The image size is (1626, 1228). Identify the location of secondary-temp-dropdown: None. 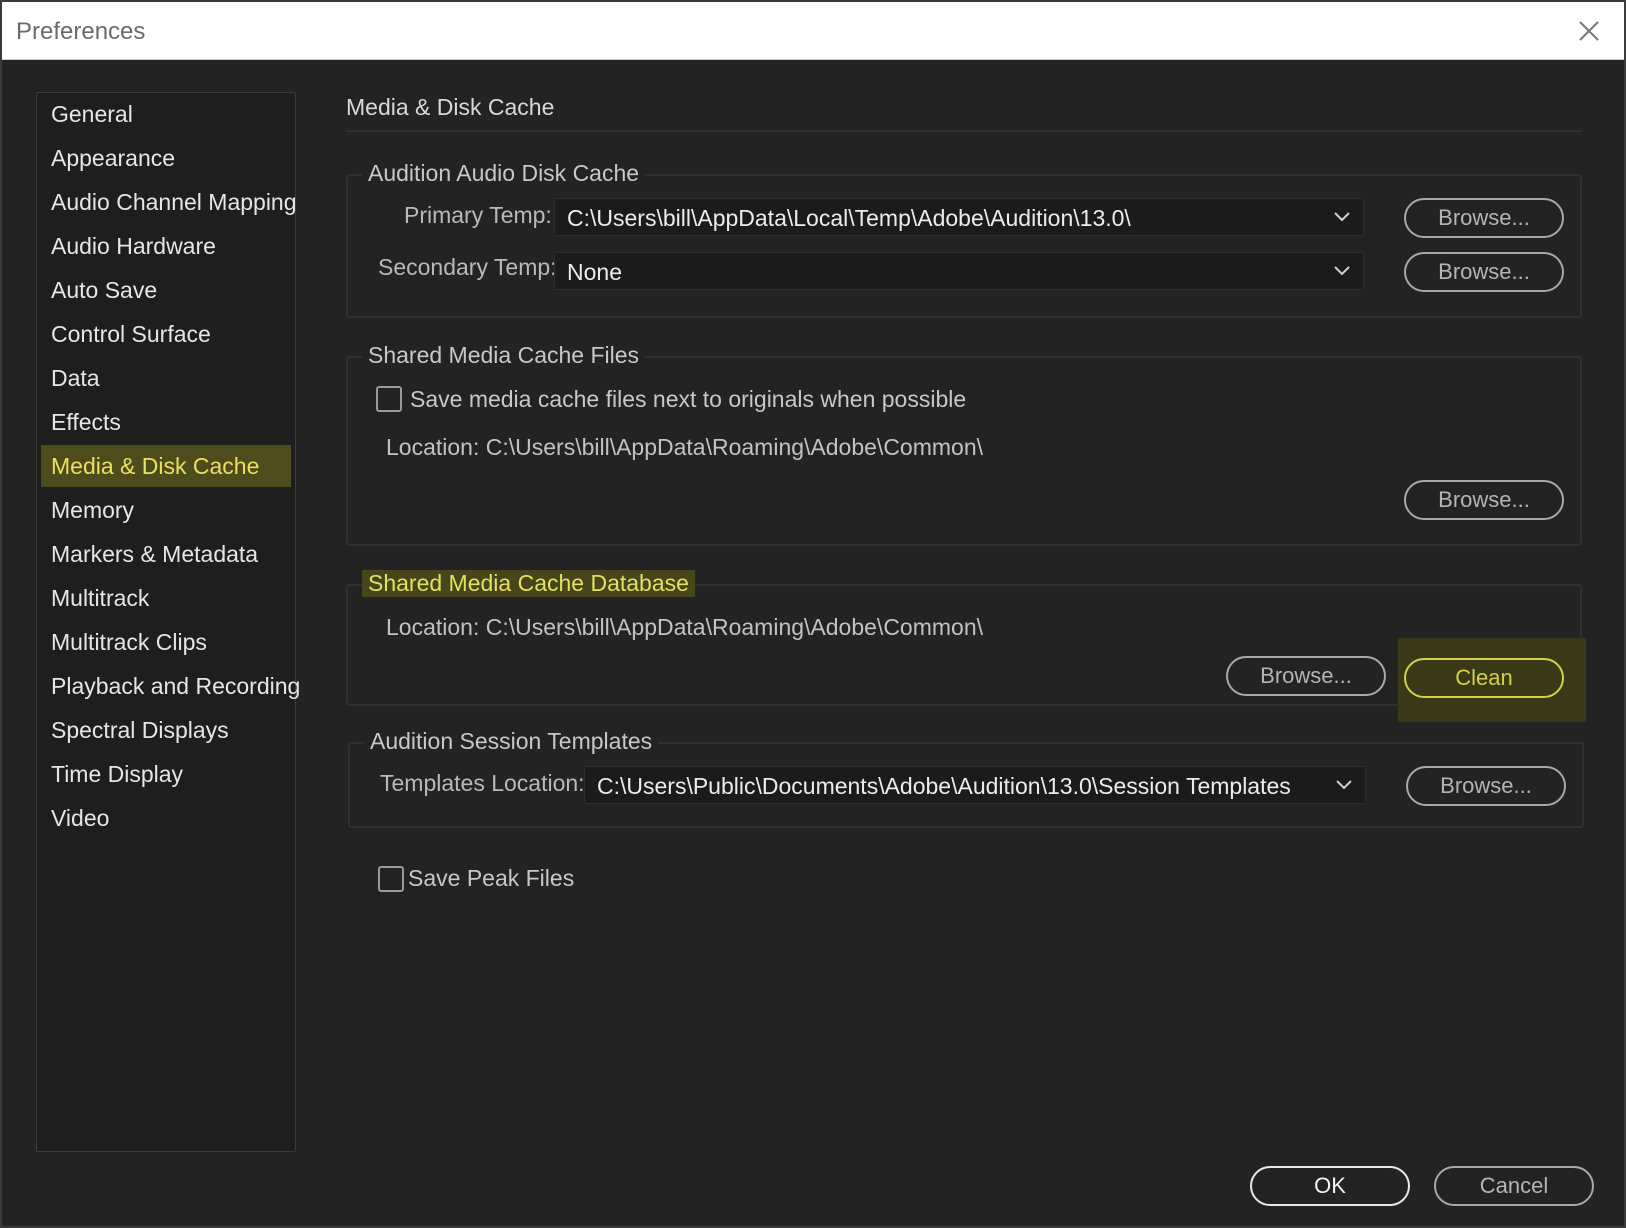
(959, 271).